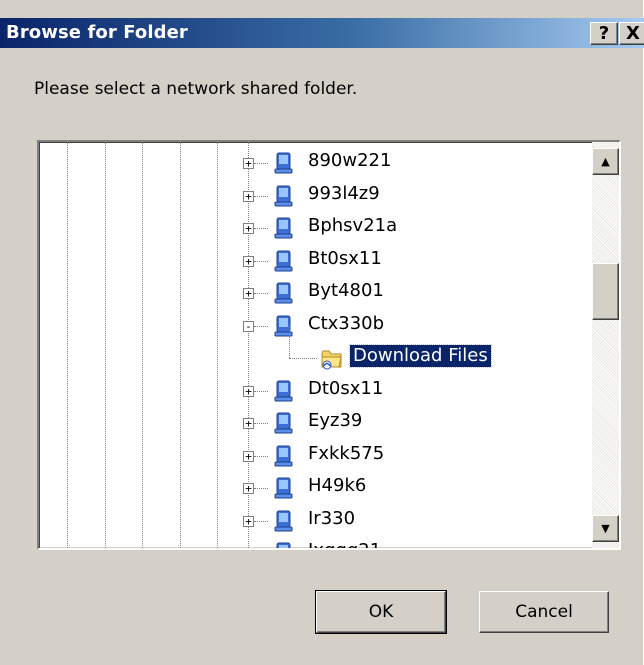  I want to click on scroll-down-button: ▼, so click(605, 528).